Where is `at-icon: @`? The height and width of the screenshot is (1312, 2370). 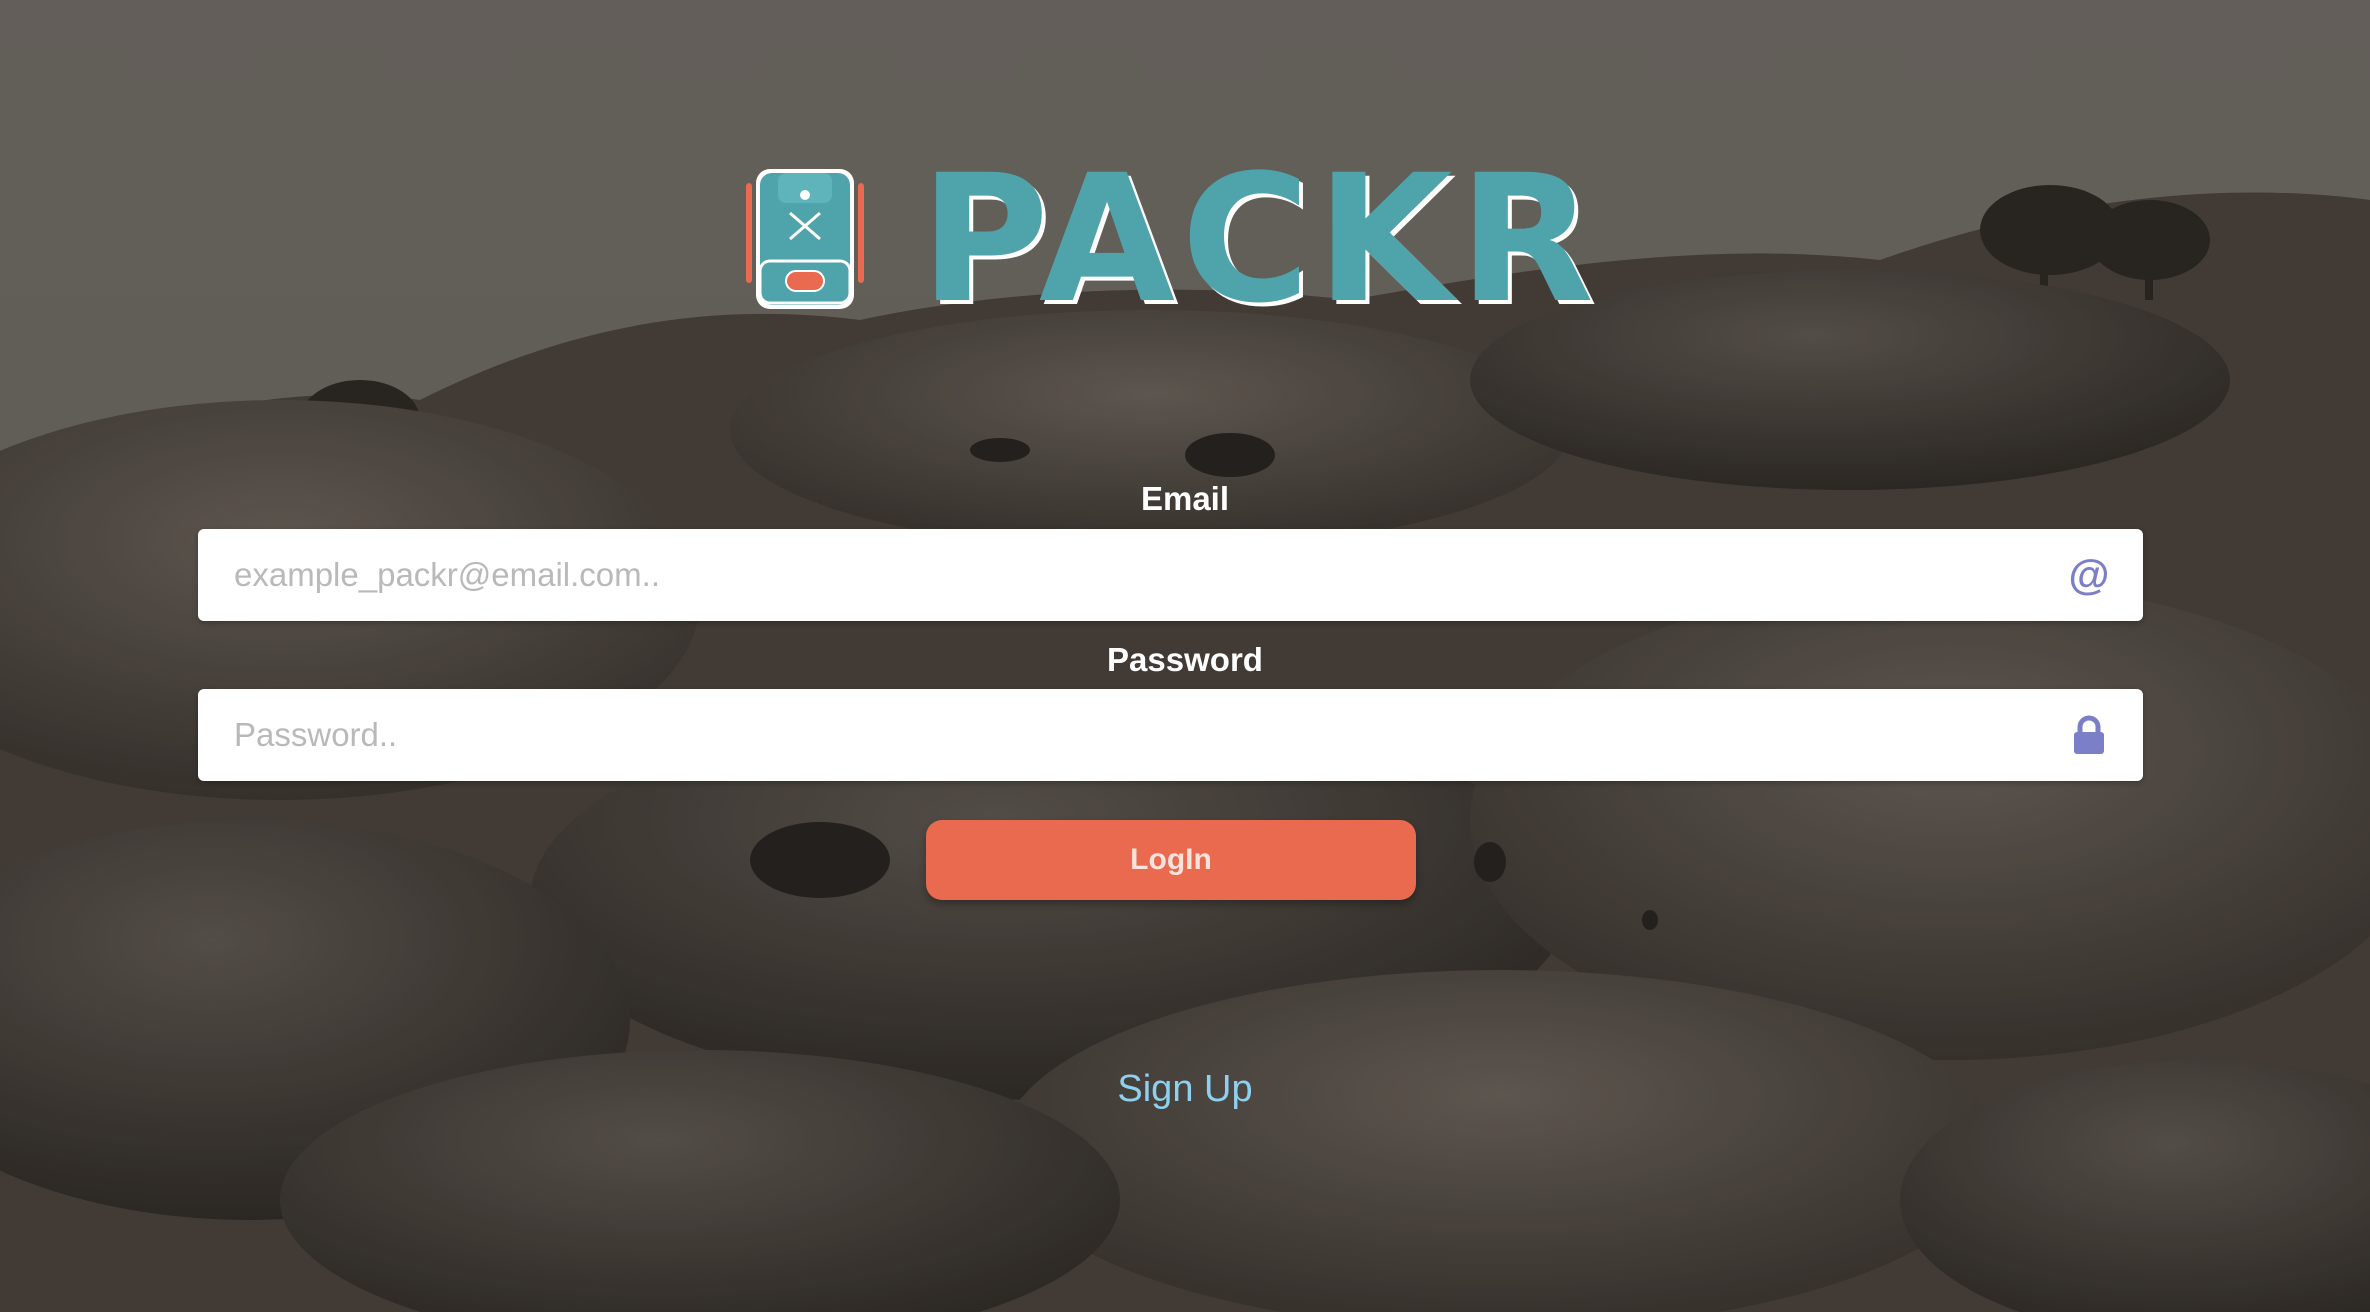 at-icon: @ is located at coordinates (2089, 574).